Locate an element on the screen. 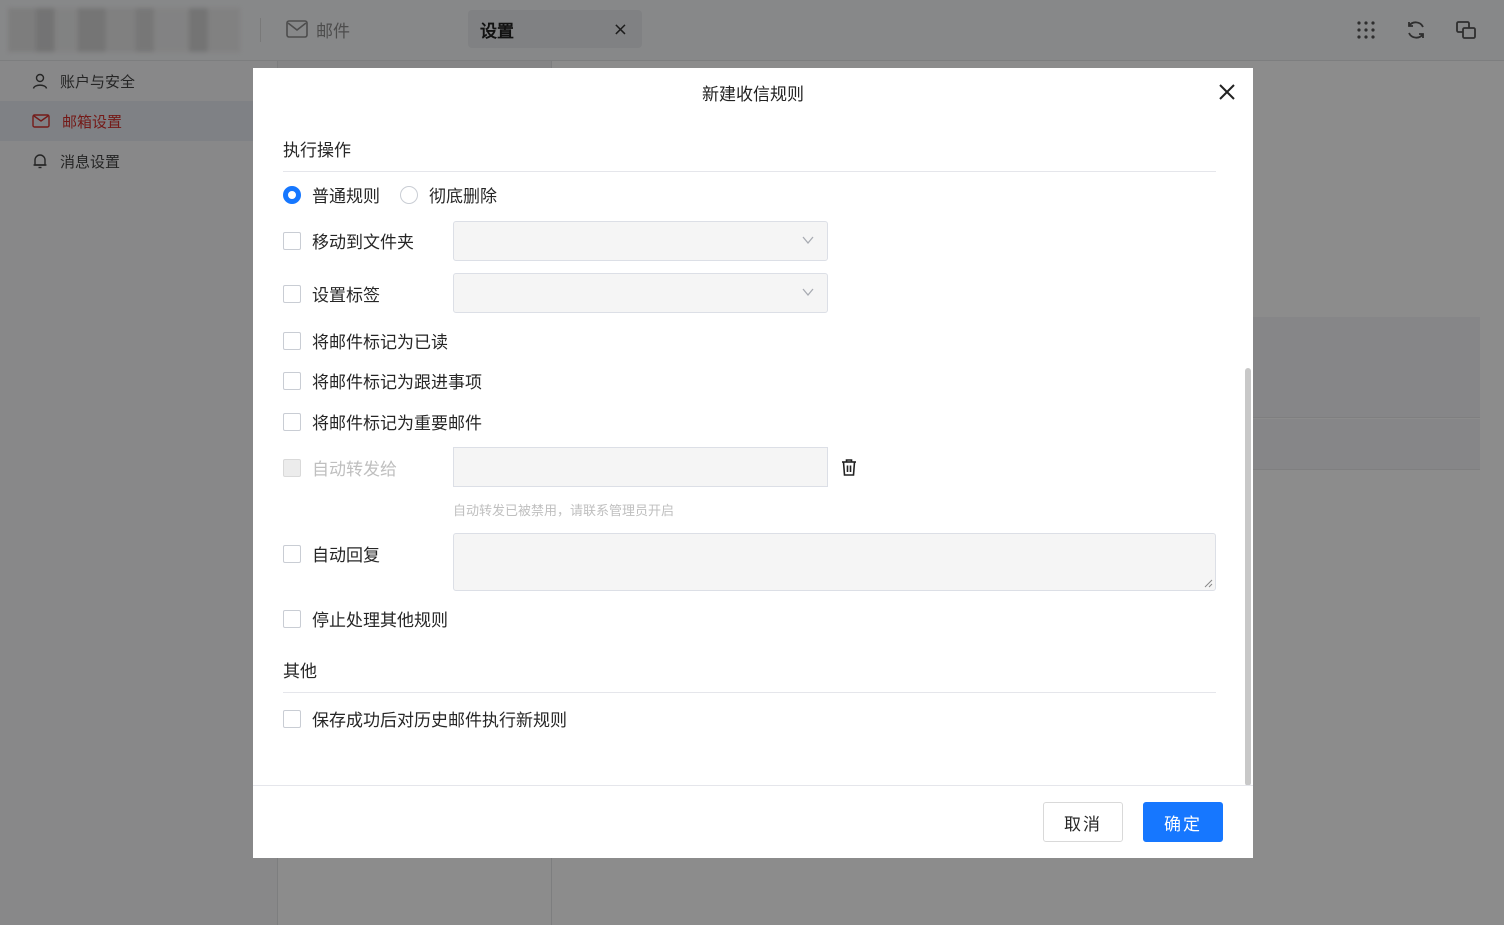 This screenshot has height=925, width=1504. trash-icon is located at coordinates (849, 467).